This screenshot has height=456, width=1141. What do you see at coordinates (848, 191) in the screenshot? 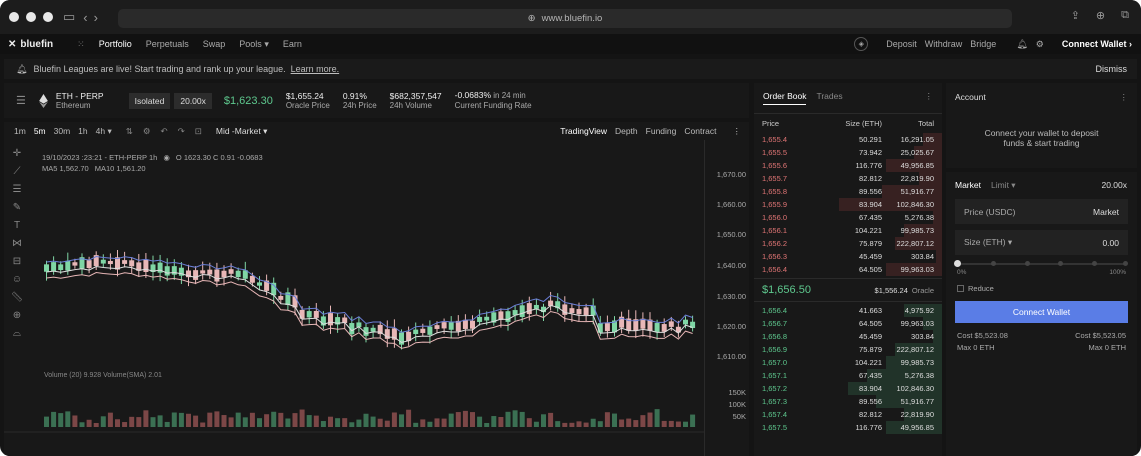
I see `ask-row: 1,655.8 89.556 51,916.77` at bounding box center [848, 191].